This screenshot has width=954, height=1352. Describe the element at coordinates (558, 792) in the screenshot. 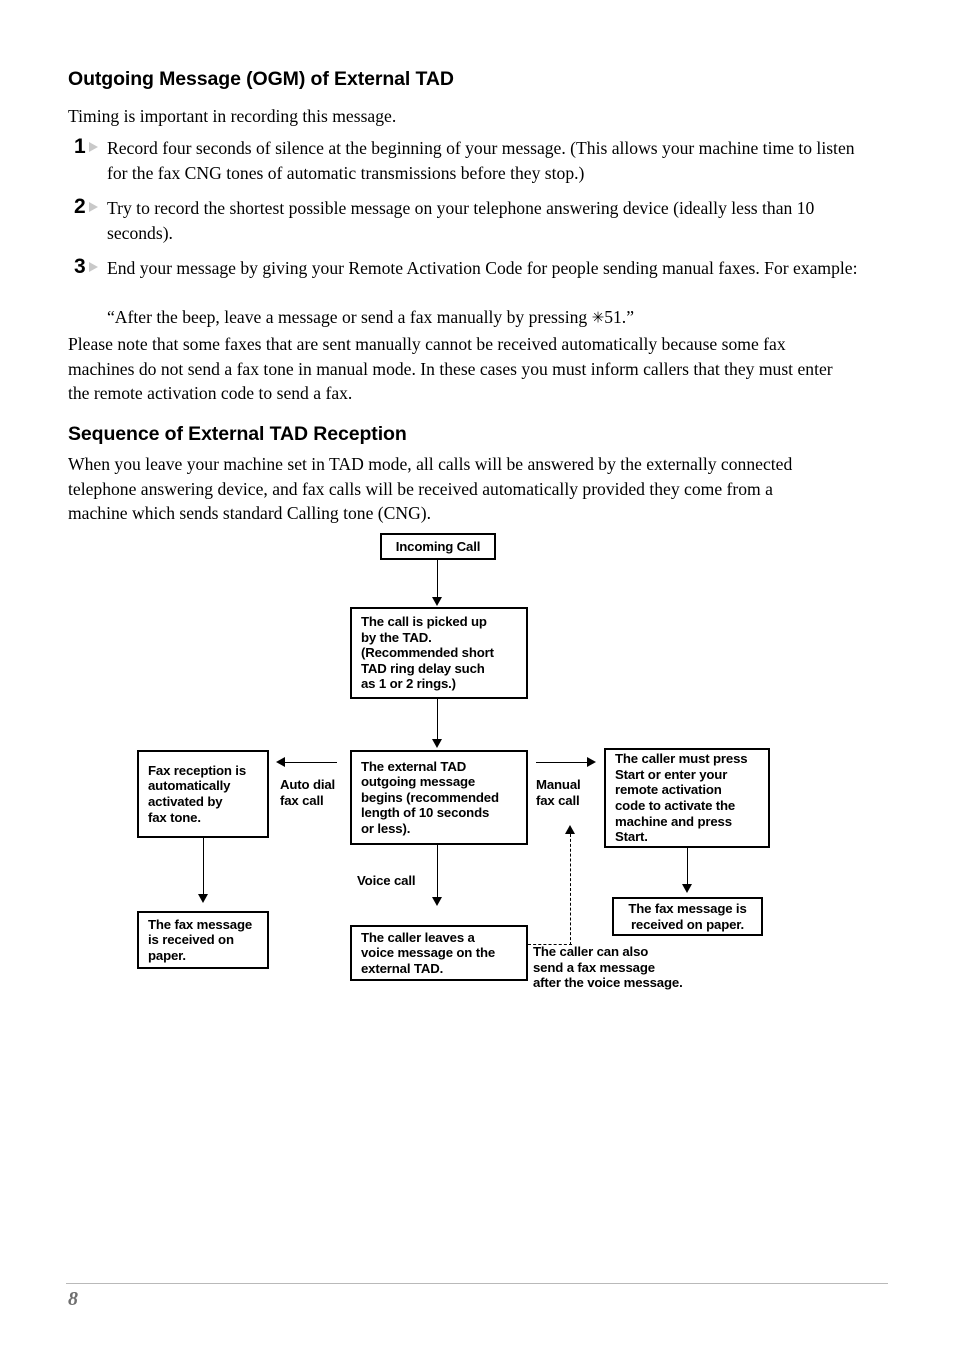

I see `flowchart-edge-label-manual-fax: Manual fax call` at that location.